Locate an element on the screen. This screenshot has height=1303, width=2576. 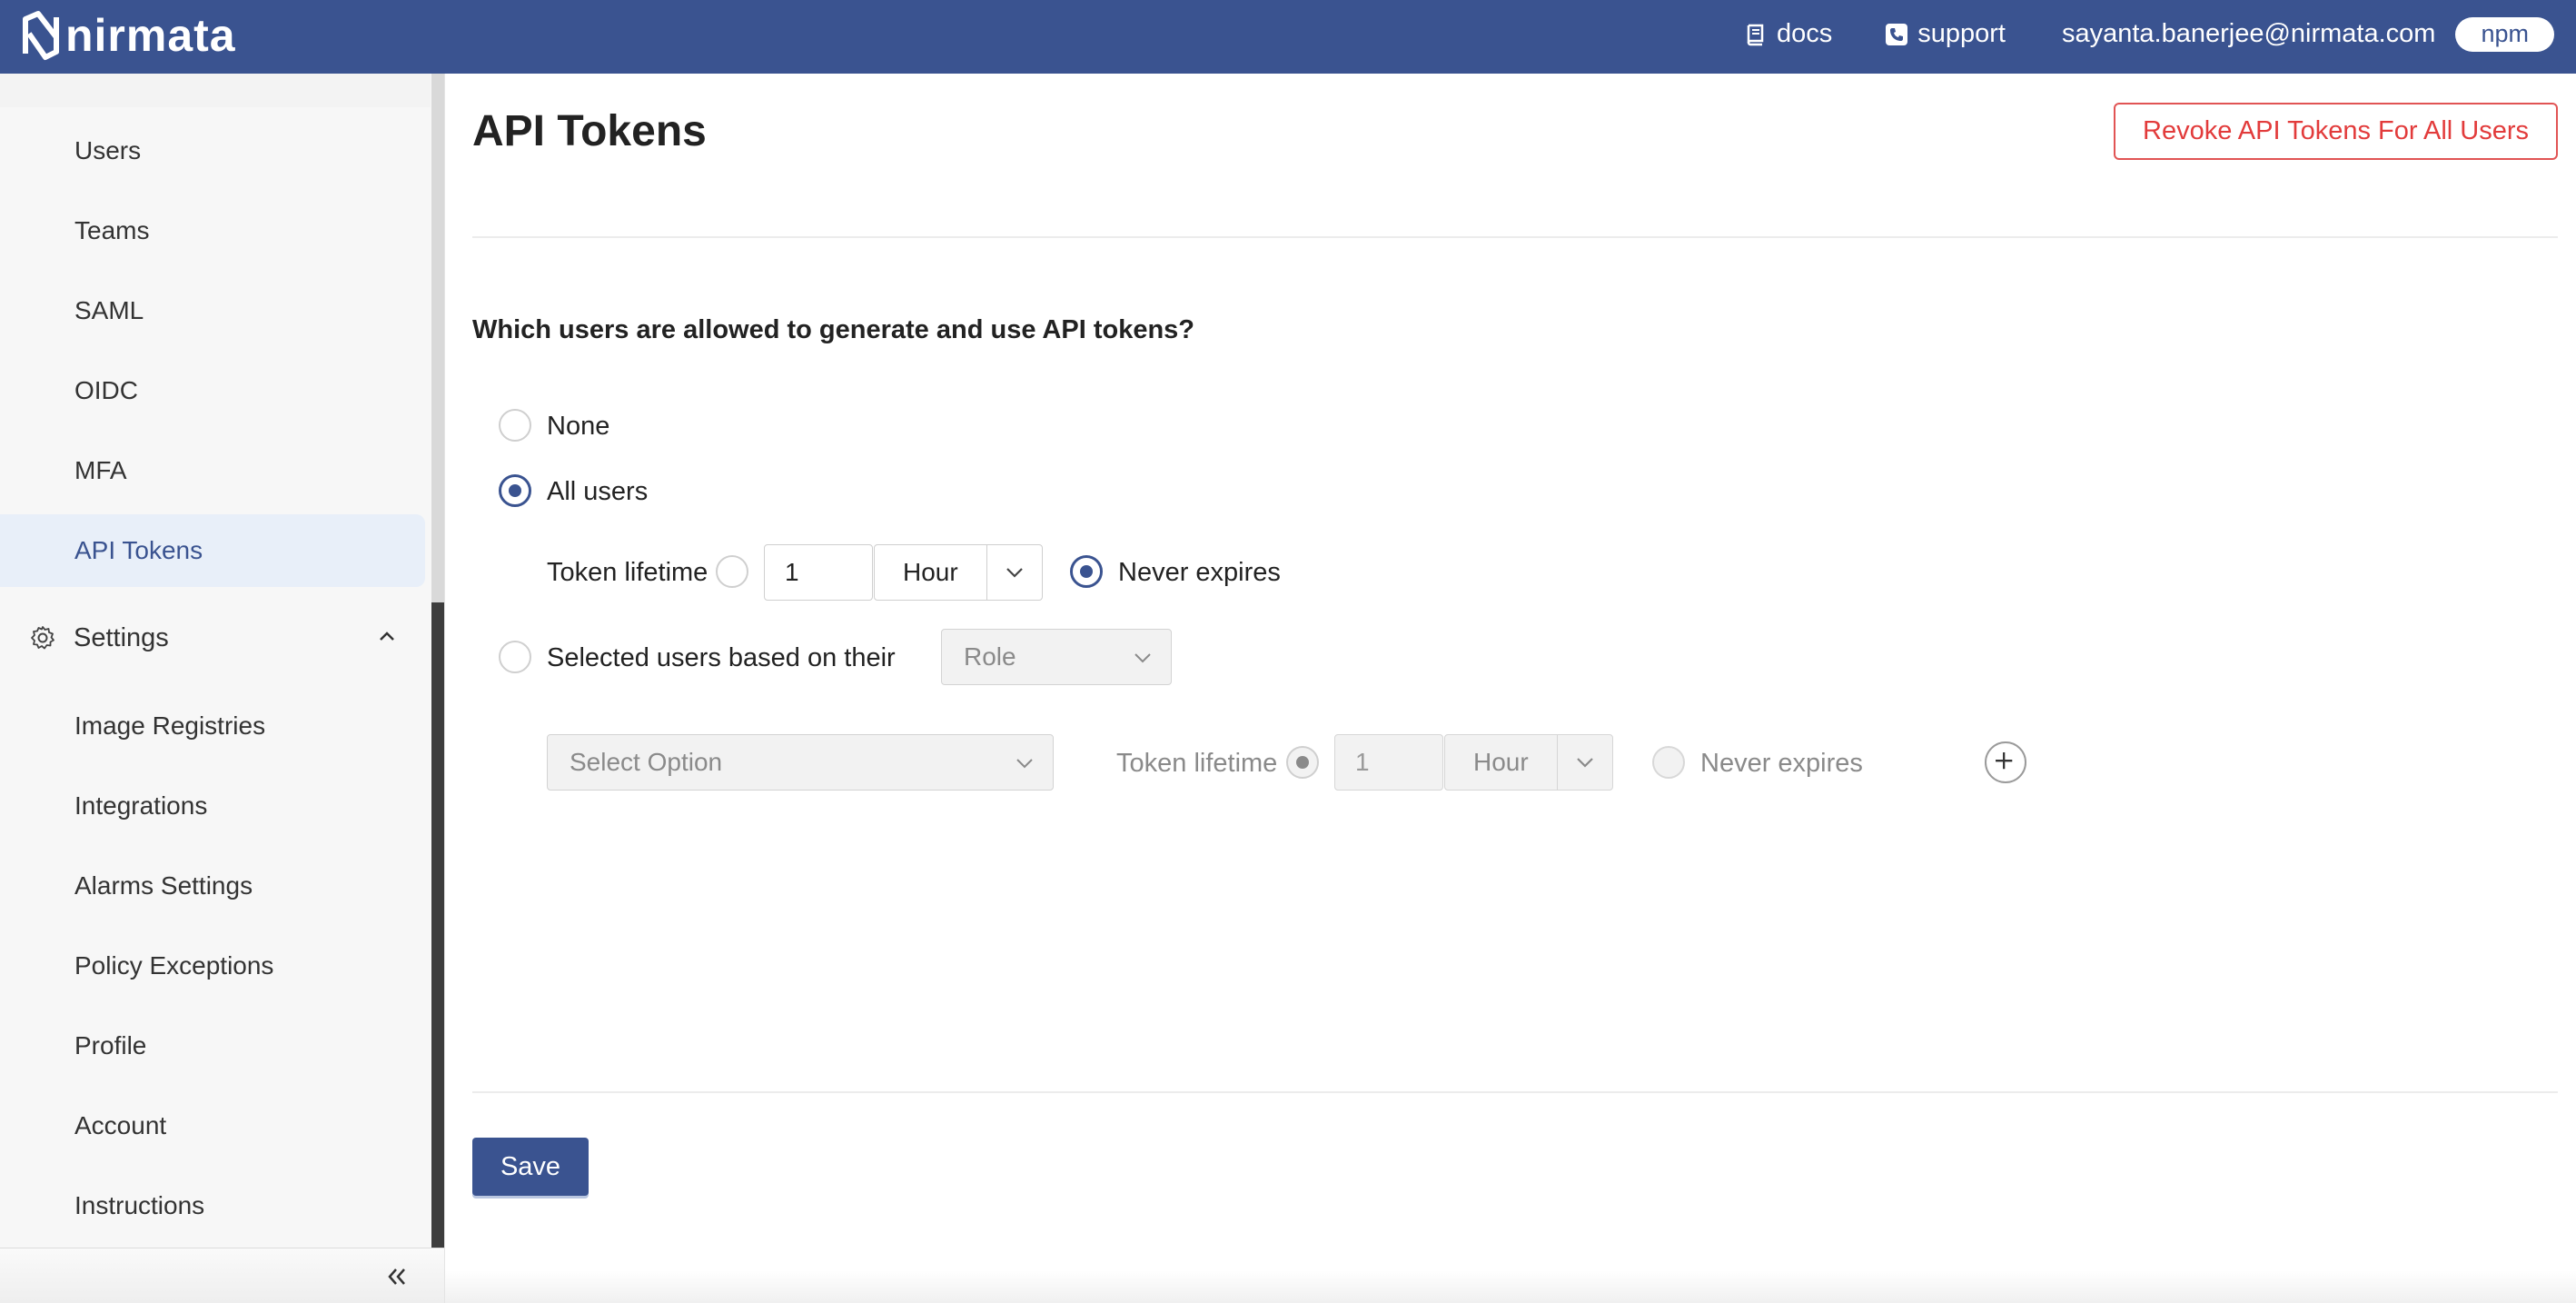
docs-label: docs is located at coordinates (1804, 33).